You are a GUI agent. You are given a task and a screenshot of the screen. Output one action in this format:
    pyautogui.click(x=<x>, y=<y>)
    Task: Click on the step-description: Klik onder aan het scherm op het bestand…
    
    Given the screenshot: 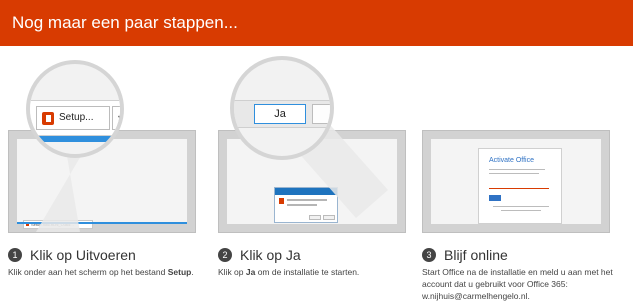 What is the action you would take?
    pyautogui.click(x=108, y=272)
    